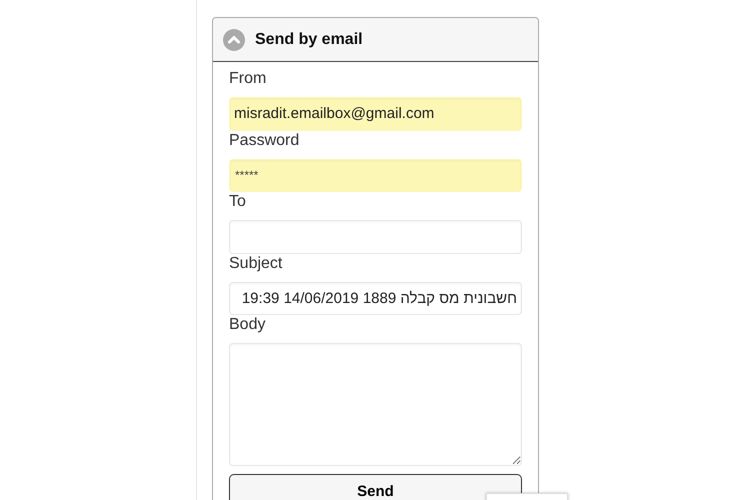 Image resolution: width=750 pixels, height=500 pixels. What do you see at coordinates (375, 40) in the screenshot?
I see `panel-header: Send by email` at bounding box center [375, 40].